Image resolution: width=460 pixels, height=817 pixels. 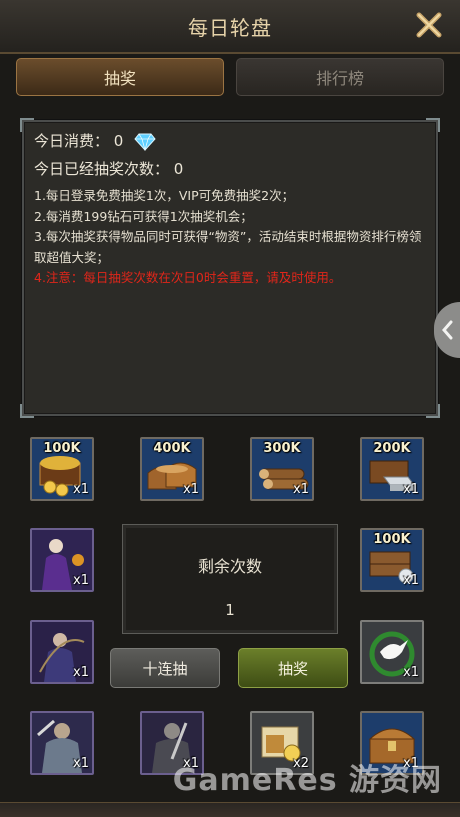 I want to click on top-bar: 每日轮盘, so click(x=230, y=27).